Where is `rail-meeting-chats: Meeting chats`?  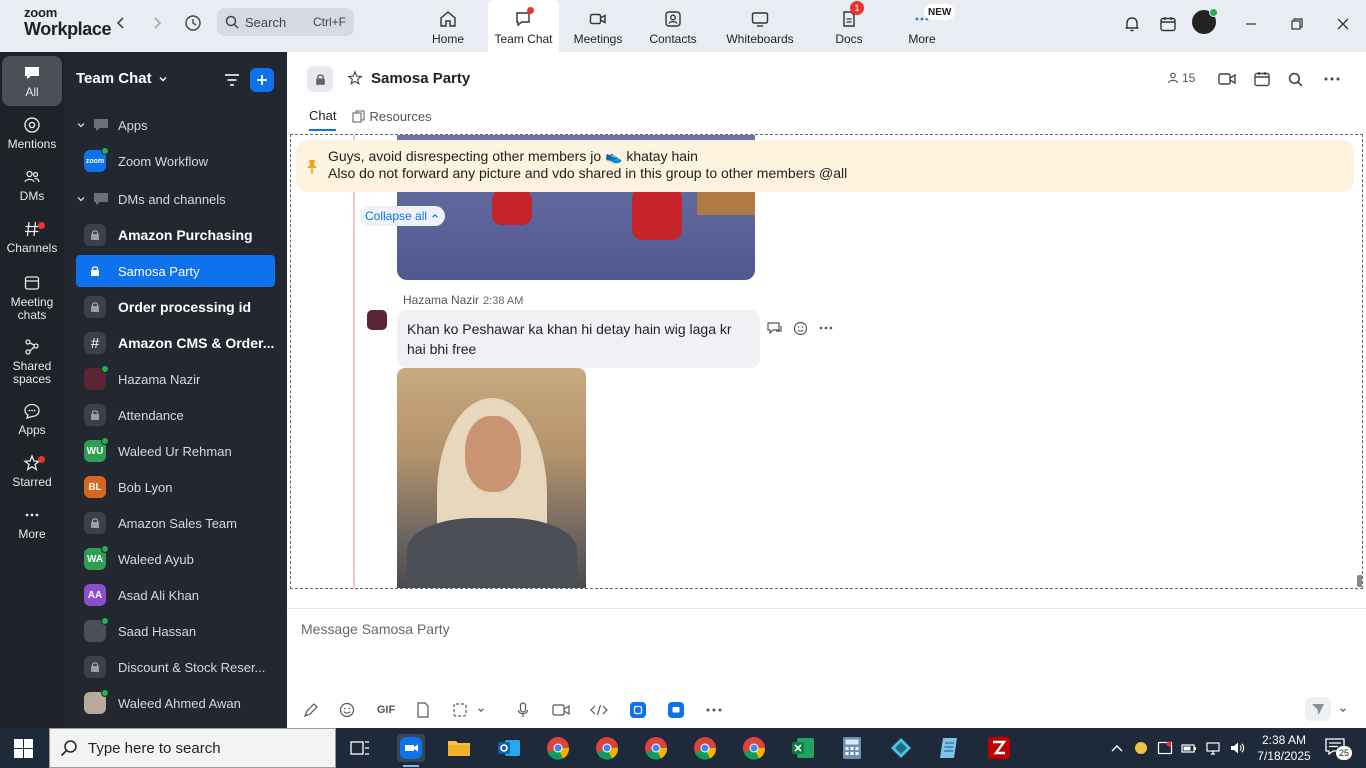
rail-meeting-chats: Meeting chats is located at coordinates (32, 298).